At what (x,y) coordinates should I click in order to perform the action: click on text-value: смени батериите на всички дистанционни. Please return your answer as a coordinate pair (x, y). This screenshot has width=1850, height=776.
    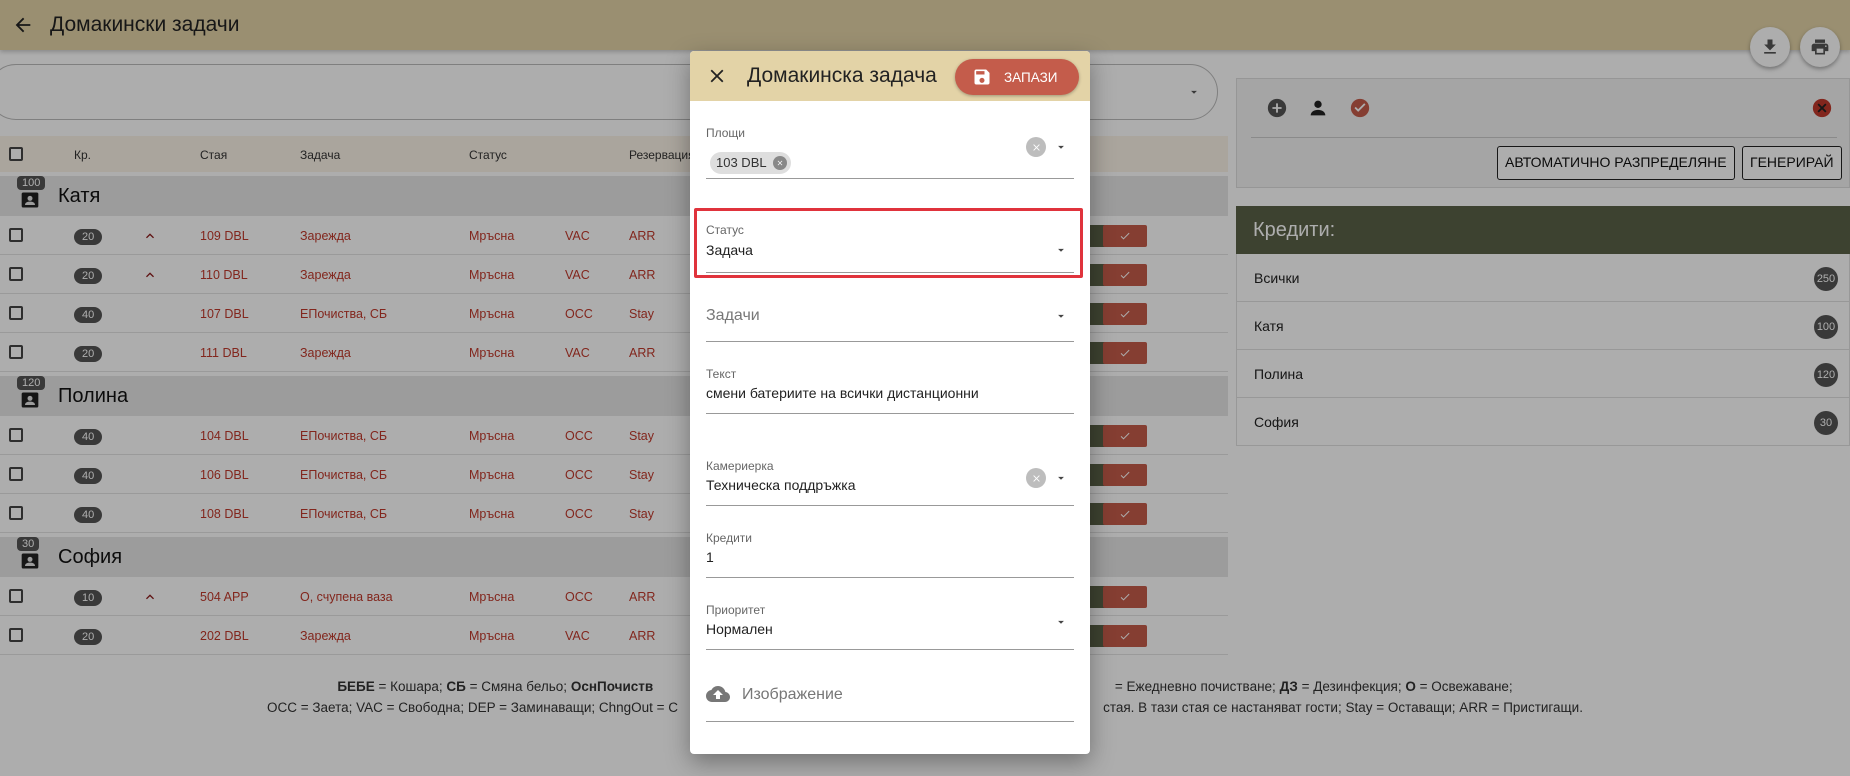
    Looking at the image, I should click on (842, 393).